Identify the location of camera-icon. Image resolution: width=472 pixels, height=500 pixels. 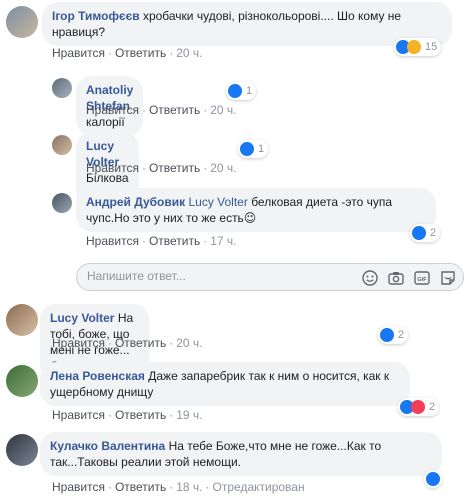
(396, 278).